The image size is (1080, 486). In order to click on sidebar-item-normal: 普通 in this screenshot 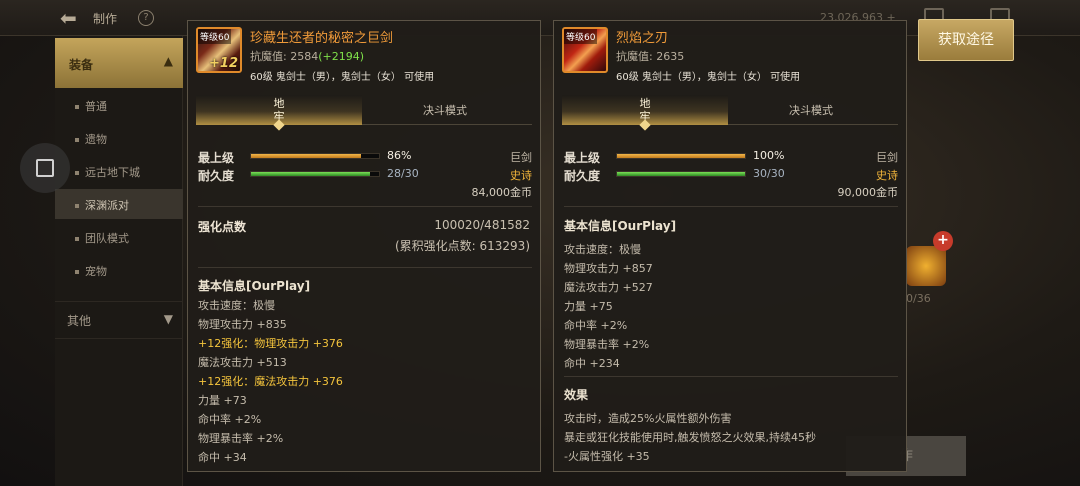, I will do `click(119, 105)`.